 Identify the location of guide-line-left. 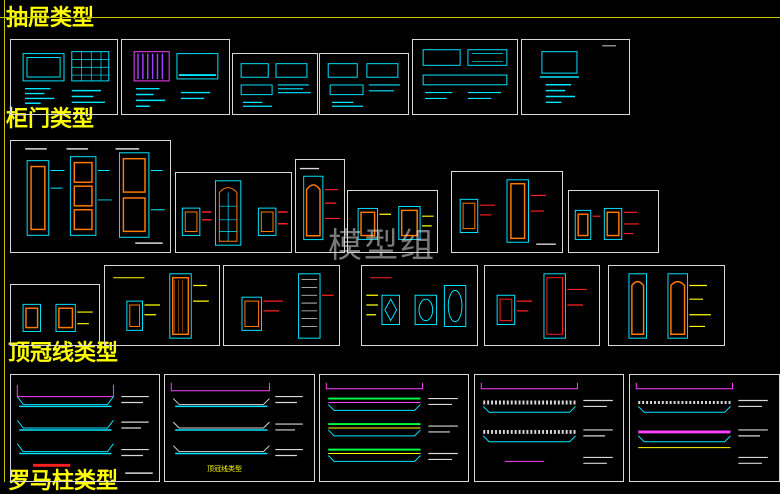
(4, 241).